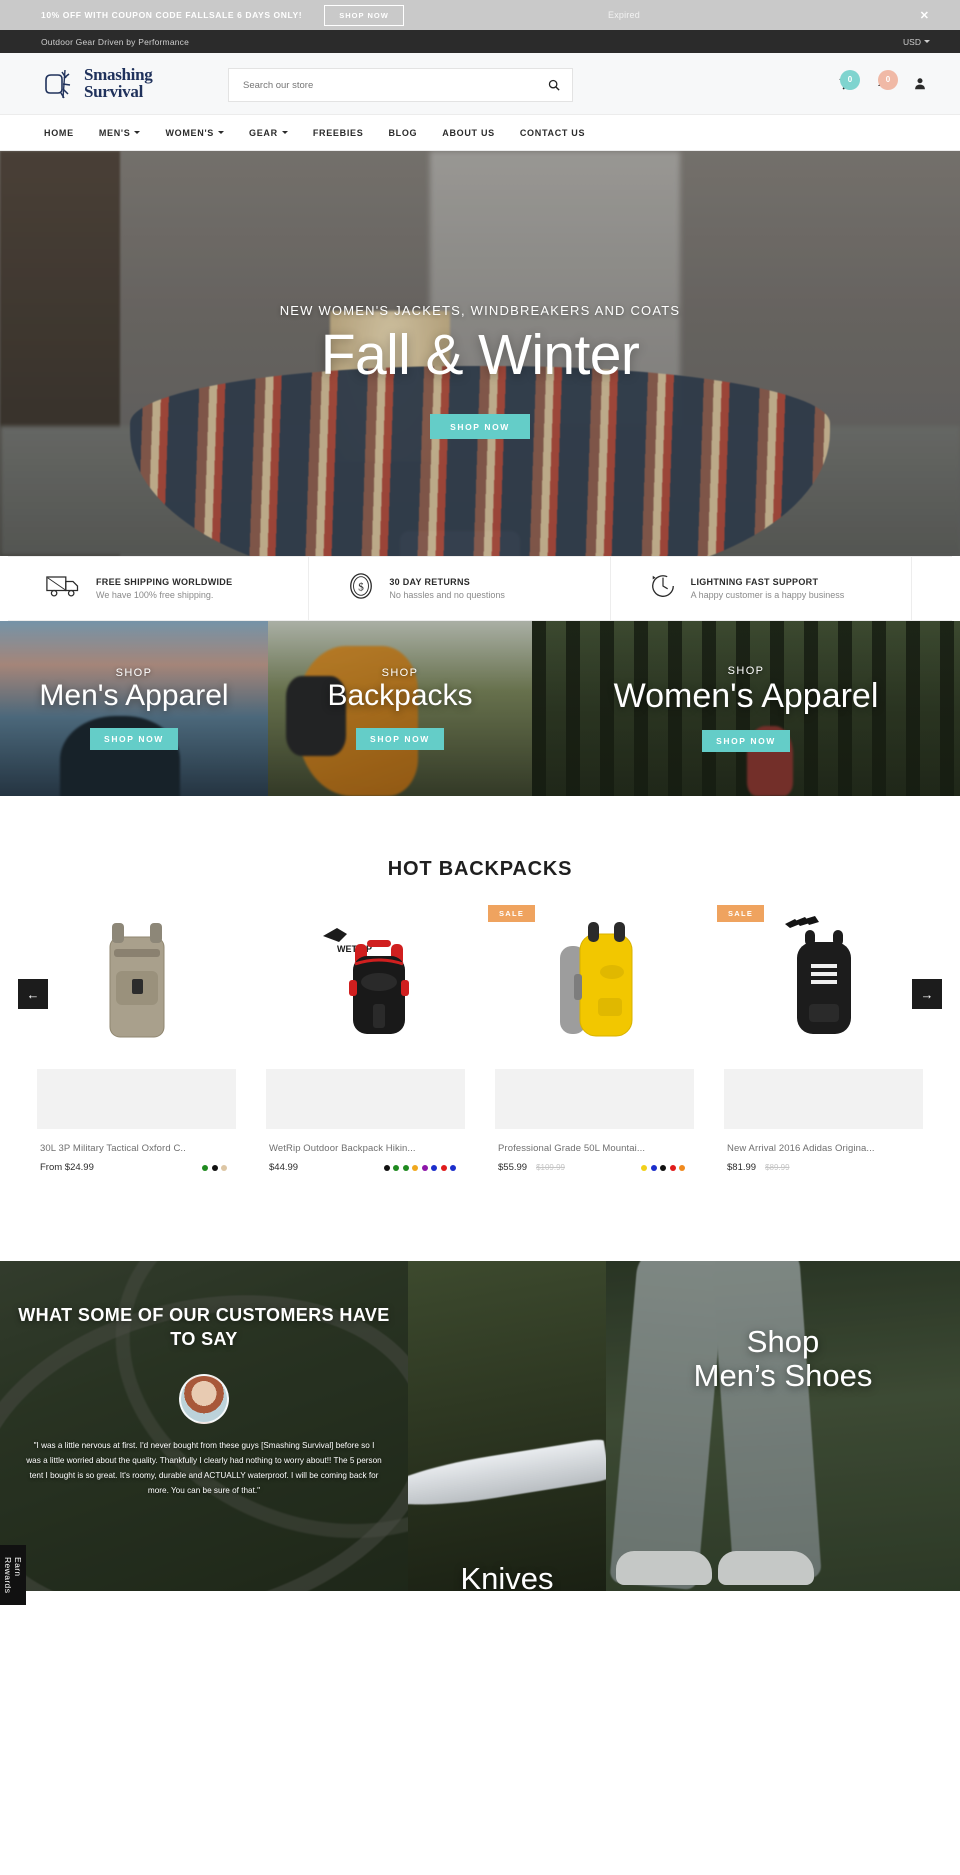 This screenshot has height=1875, width=960. I want to click on product-image, so click(136, 981).